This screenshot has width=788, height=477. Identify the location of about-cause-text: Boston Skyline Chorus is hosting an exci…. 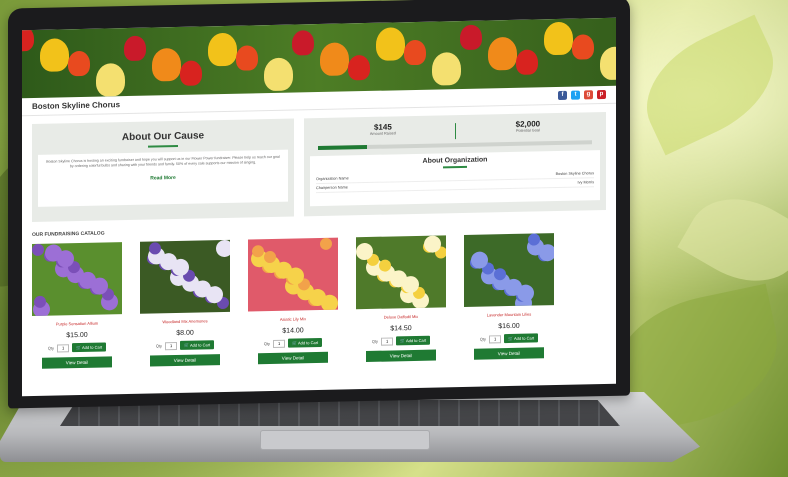
(163, 161).